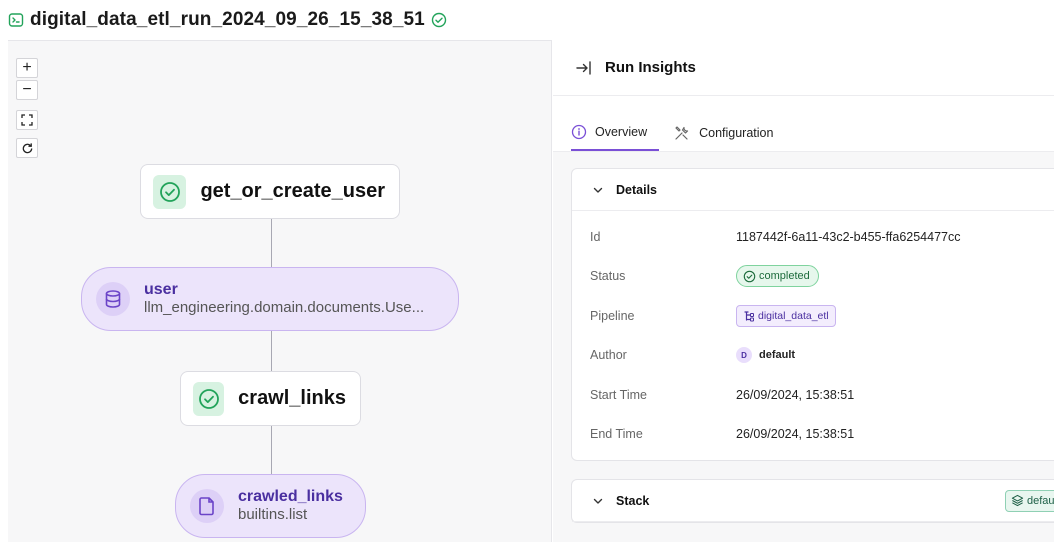 The width and height of the screenshot is (1054, 542). What do you see at coordinates (527, 20) in the screenshot?
I see `run-header: digital_data_etl_run_2024_09_26_15_38_51` at bounding box center [527, 20].